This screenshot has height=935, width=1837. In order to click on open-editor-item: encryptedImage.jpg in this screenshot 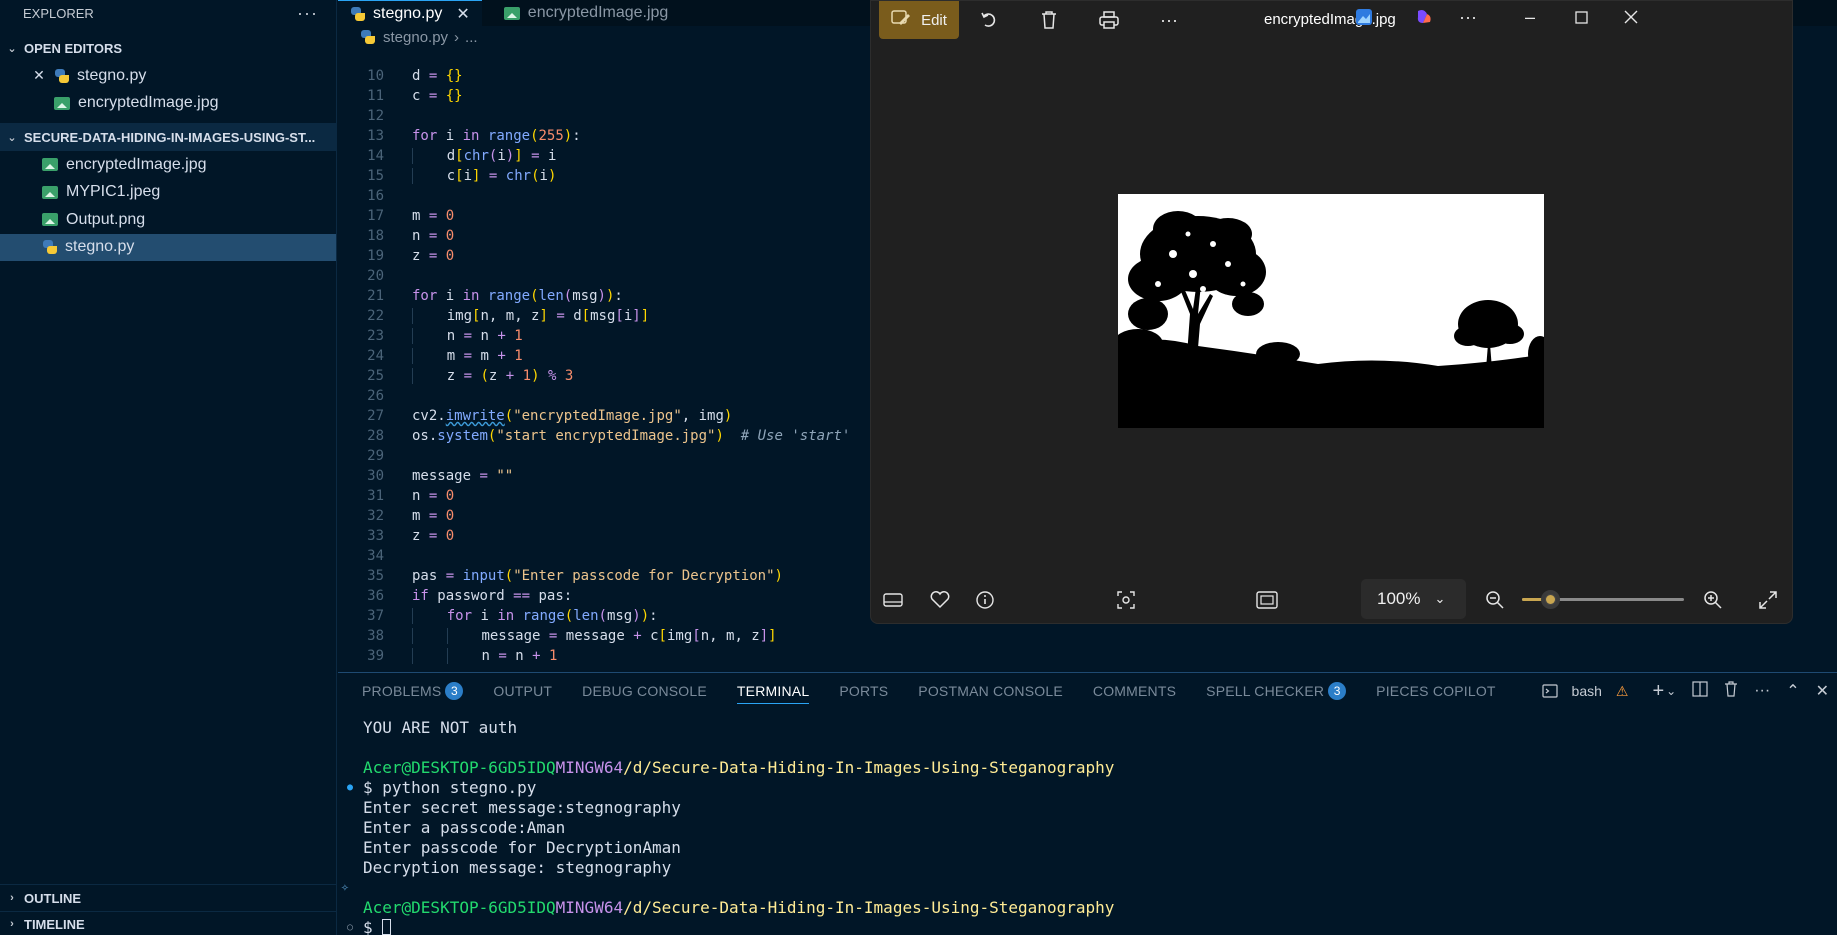, I will do `click(168, 104)`.